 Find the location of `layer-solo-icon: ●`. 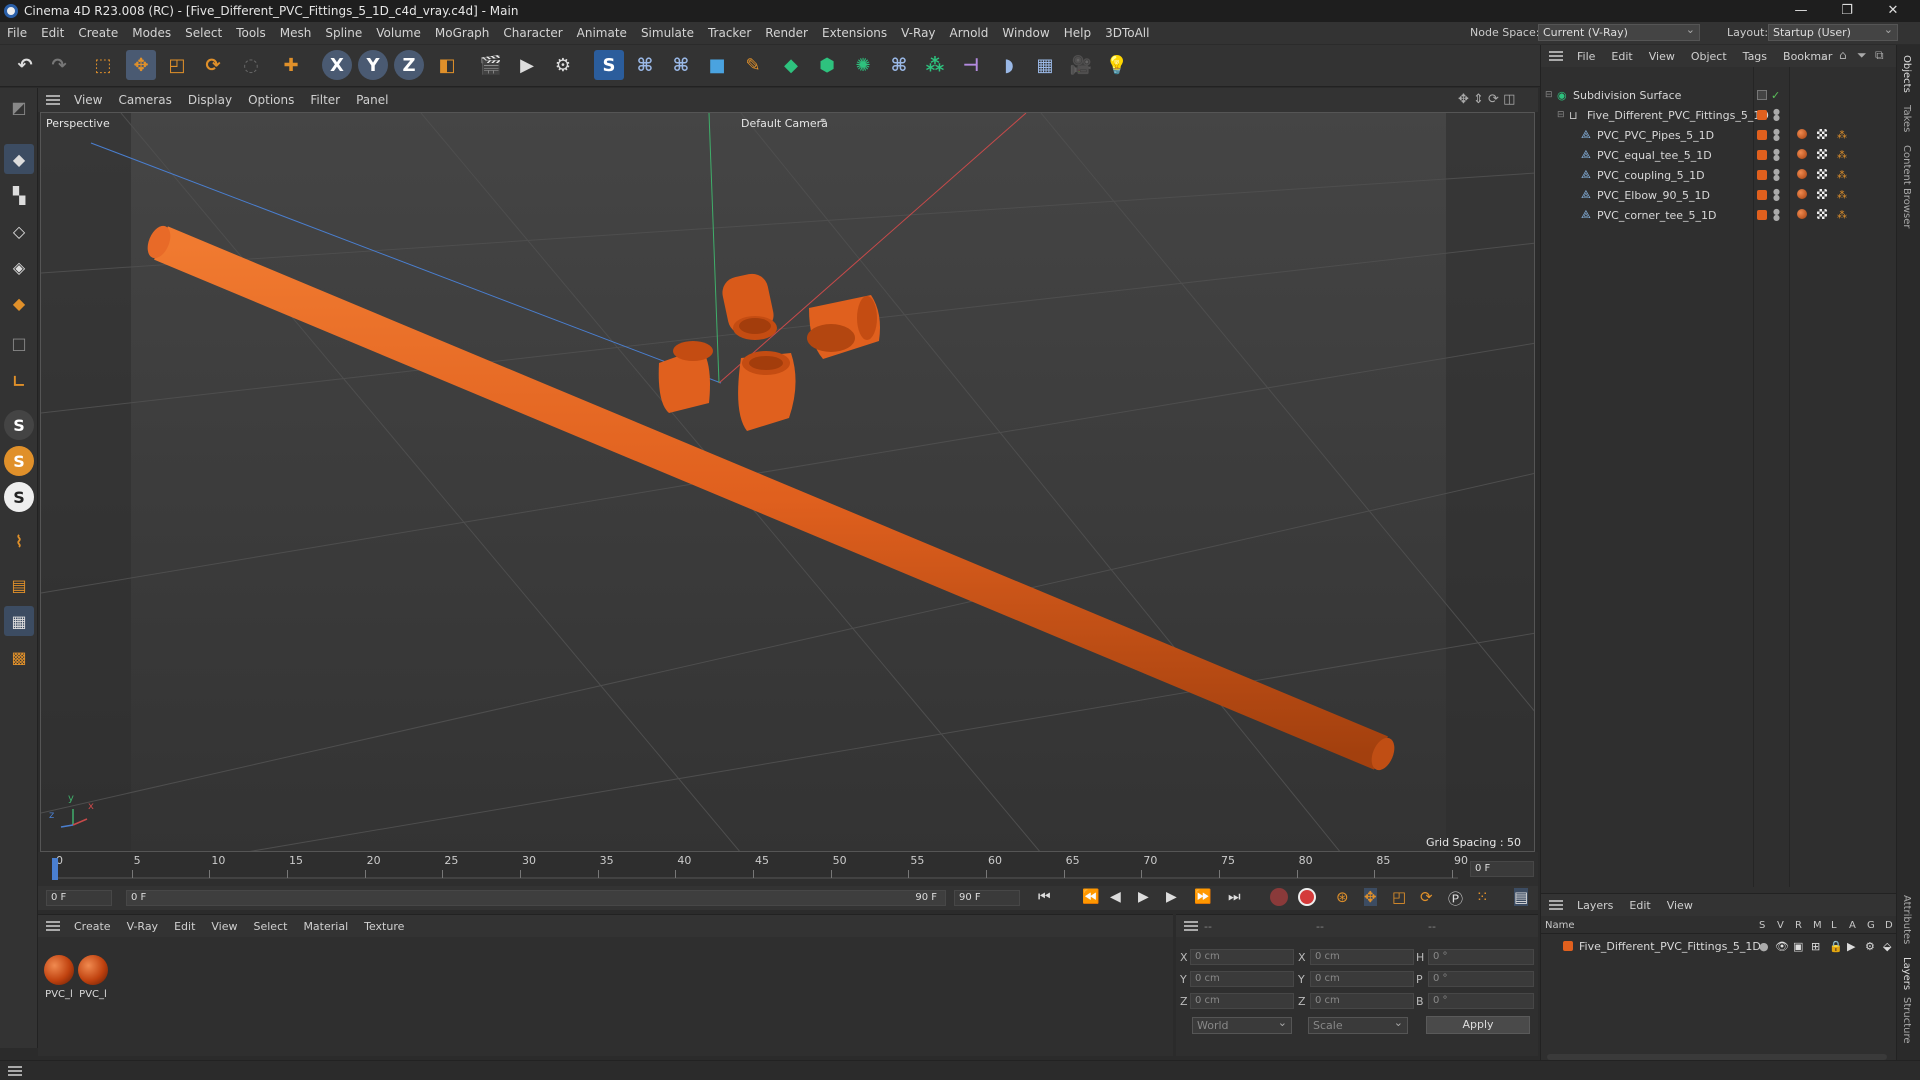

layer-solo-icon: ● is located at coordinates (1764, 946).